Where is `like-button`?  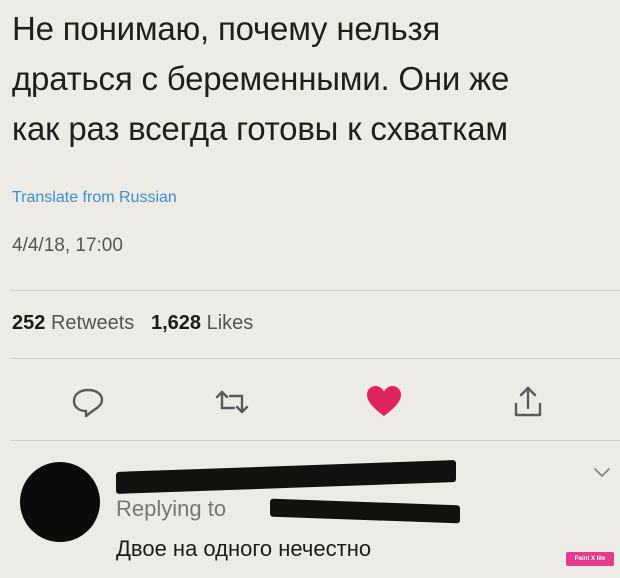
like-button is located at coordinates (384, 402).